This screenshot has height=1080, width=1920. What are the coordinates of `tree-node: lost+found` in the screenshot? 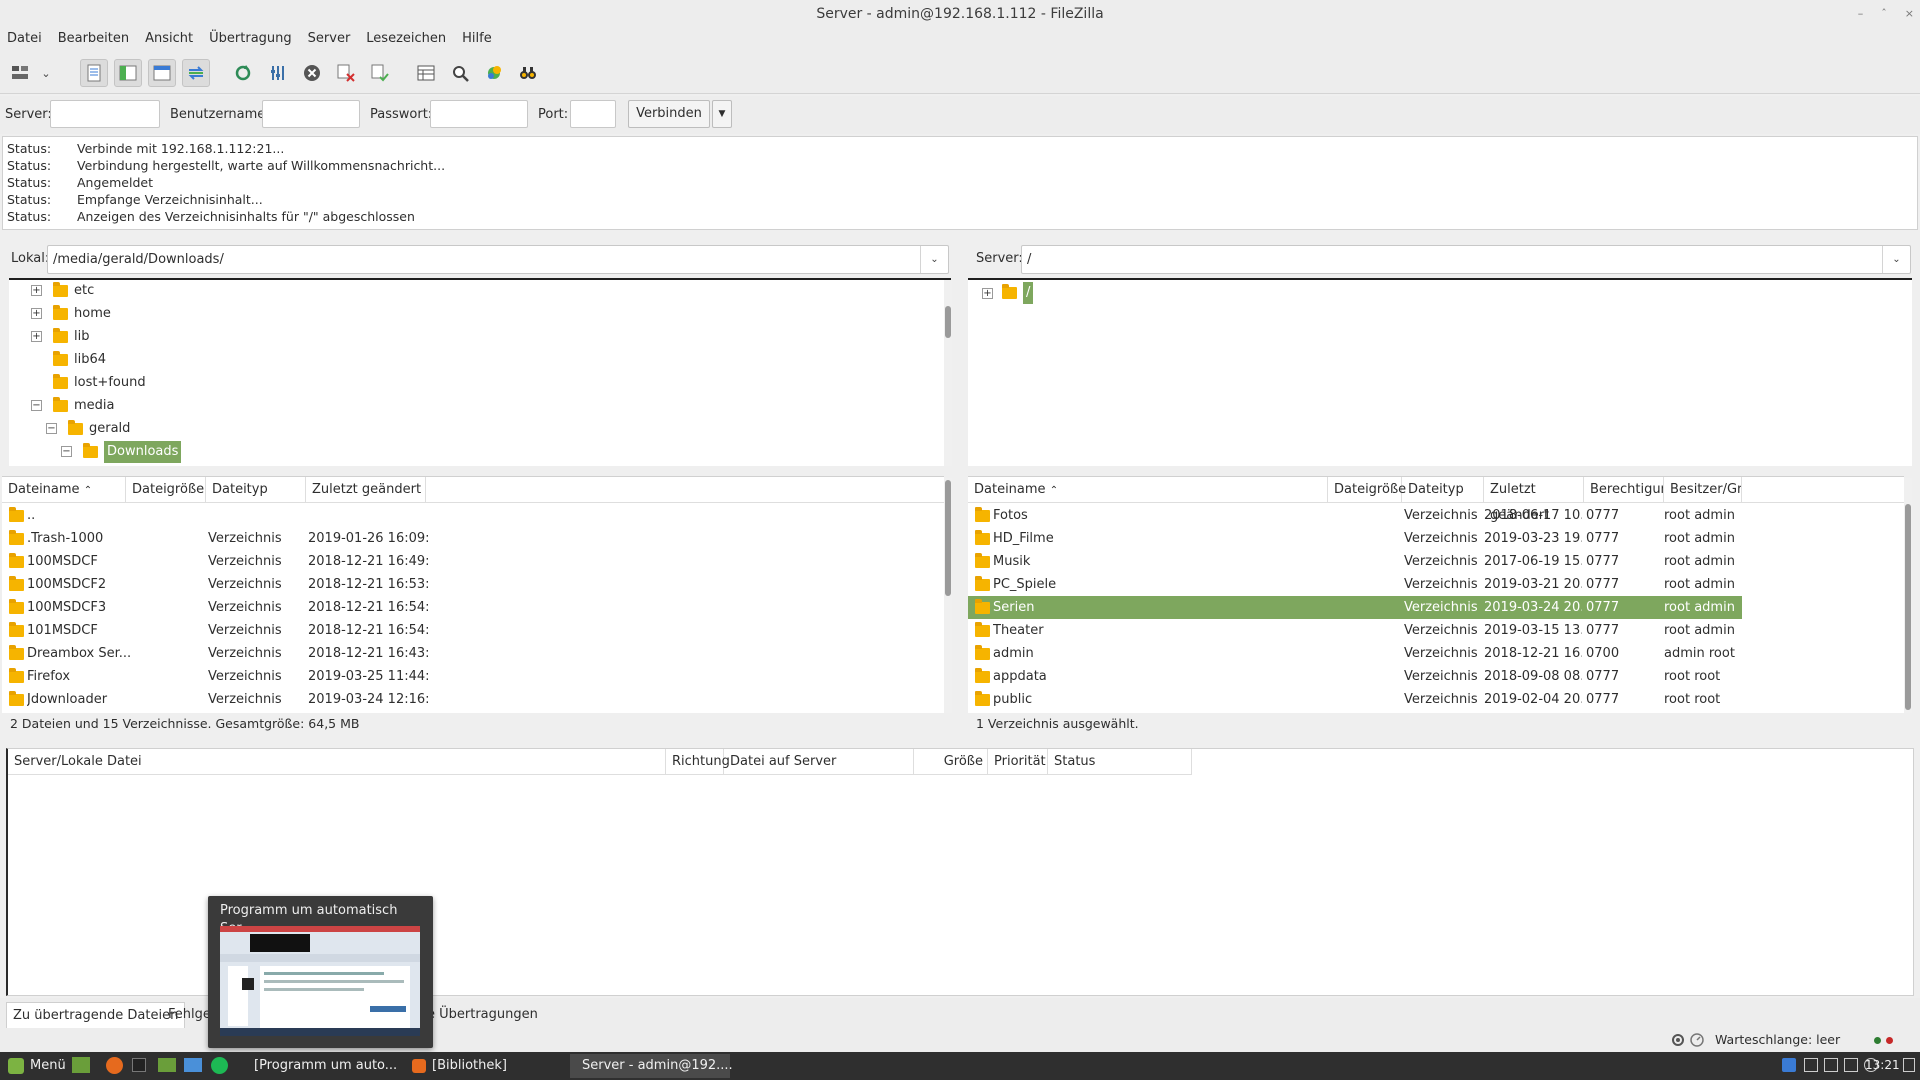 It's located at (99, 383).